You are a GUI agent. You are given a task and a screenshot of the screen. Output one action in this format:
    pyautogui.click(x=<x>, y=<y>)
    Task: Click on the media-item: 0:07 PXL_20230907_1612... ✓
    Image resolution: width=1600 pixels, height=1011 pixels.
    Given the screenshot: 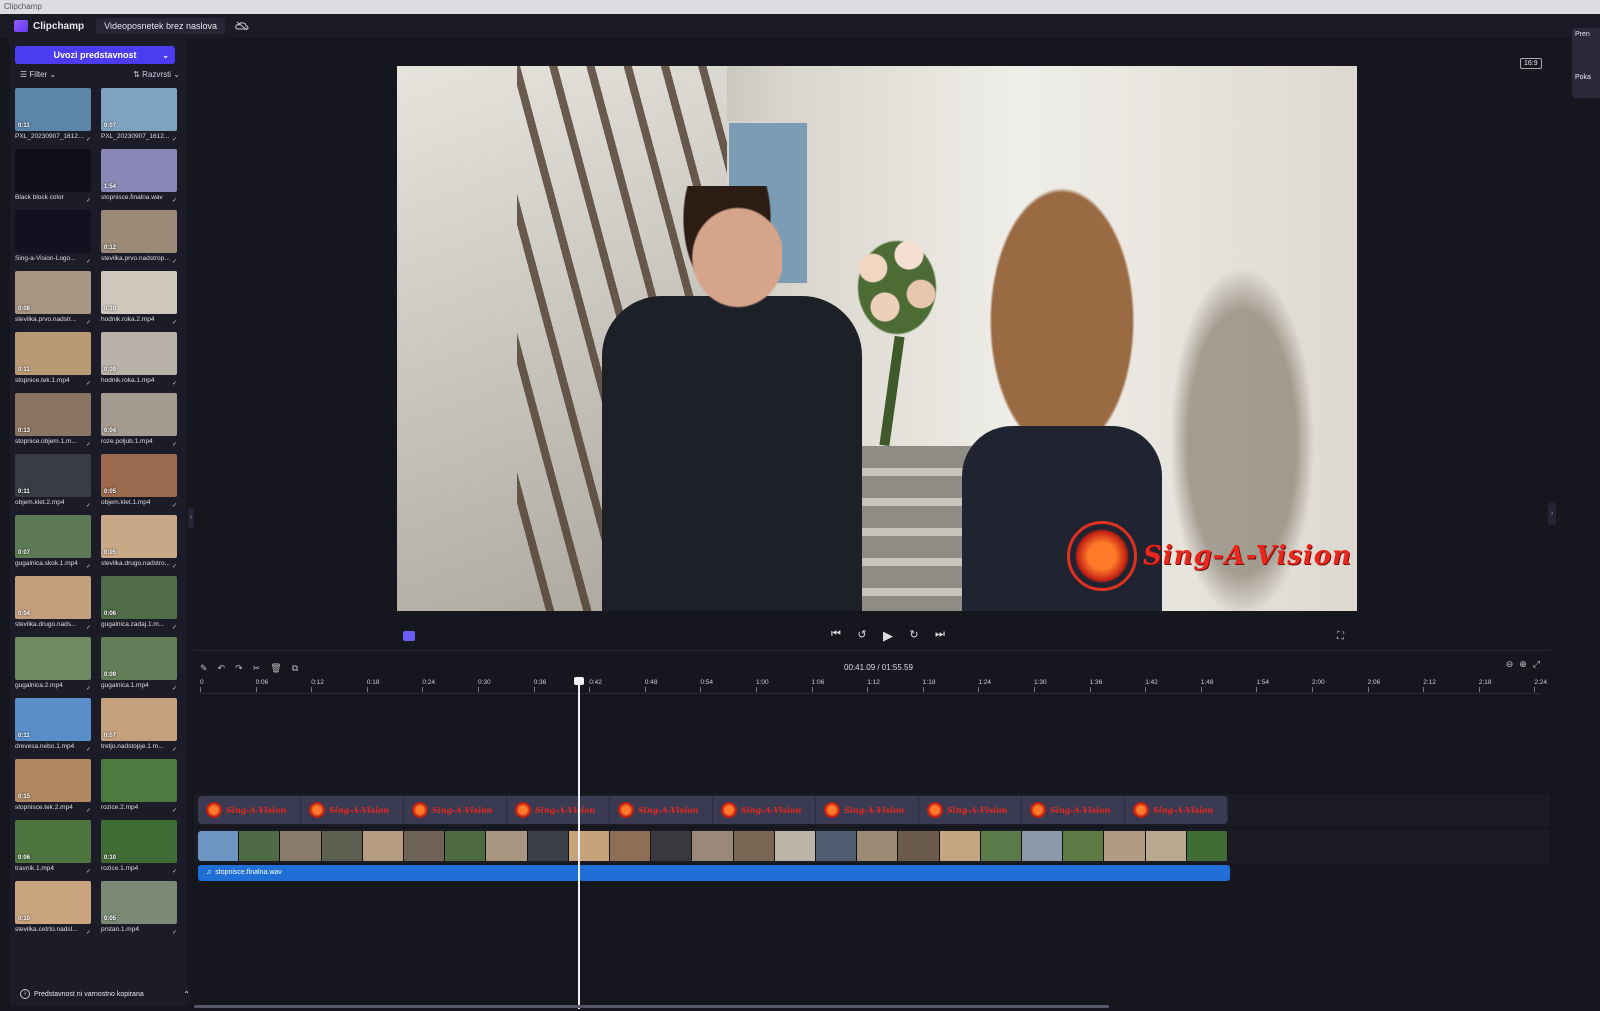 What is the action you would take?
    pyautogui.click(x=140, y=118)
    